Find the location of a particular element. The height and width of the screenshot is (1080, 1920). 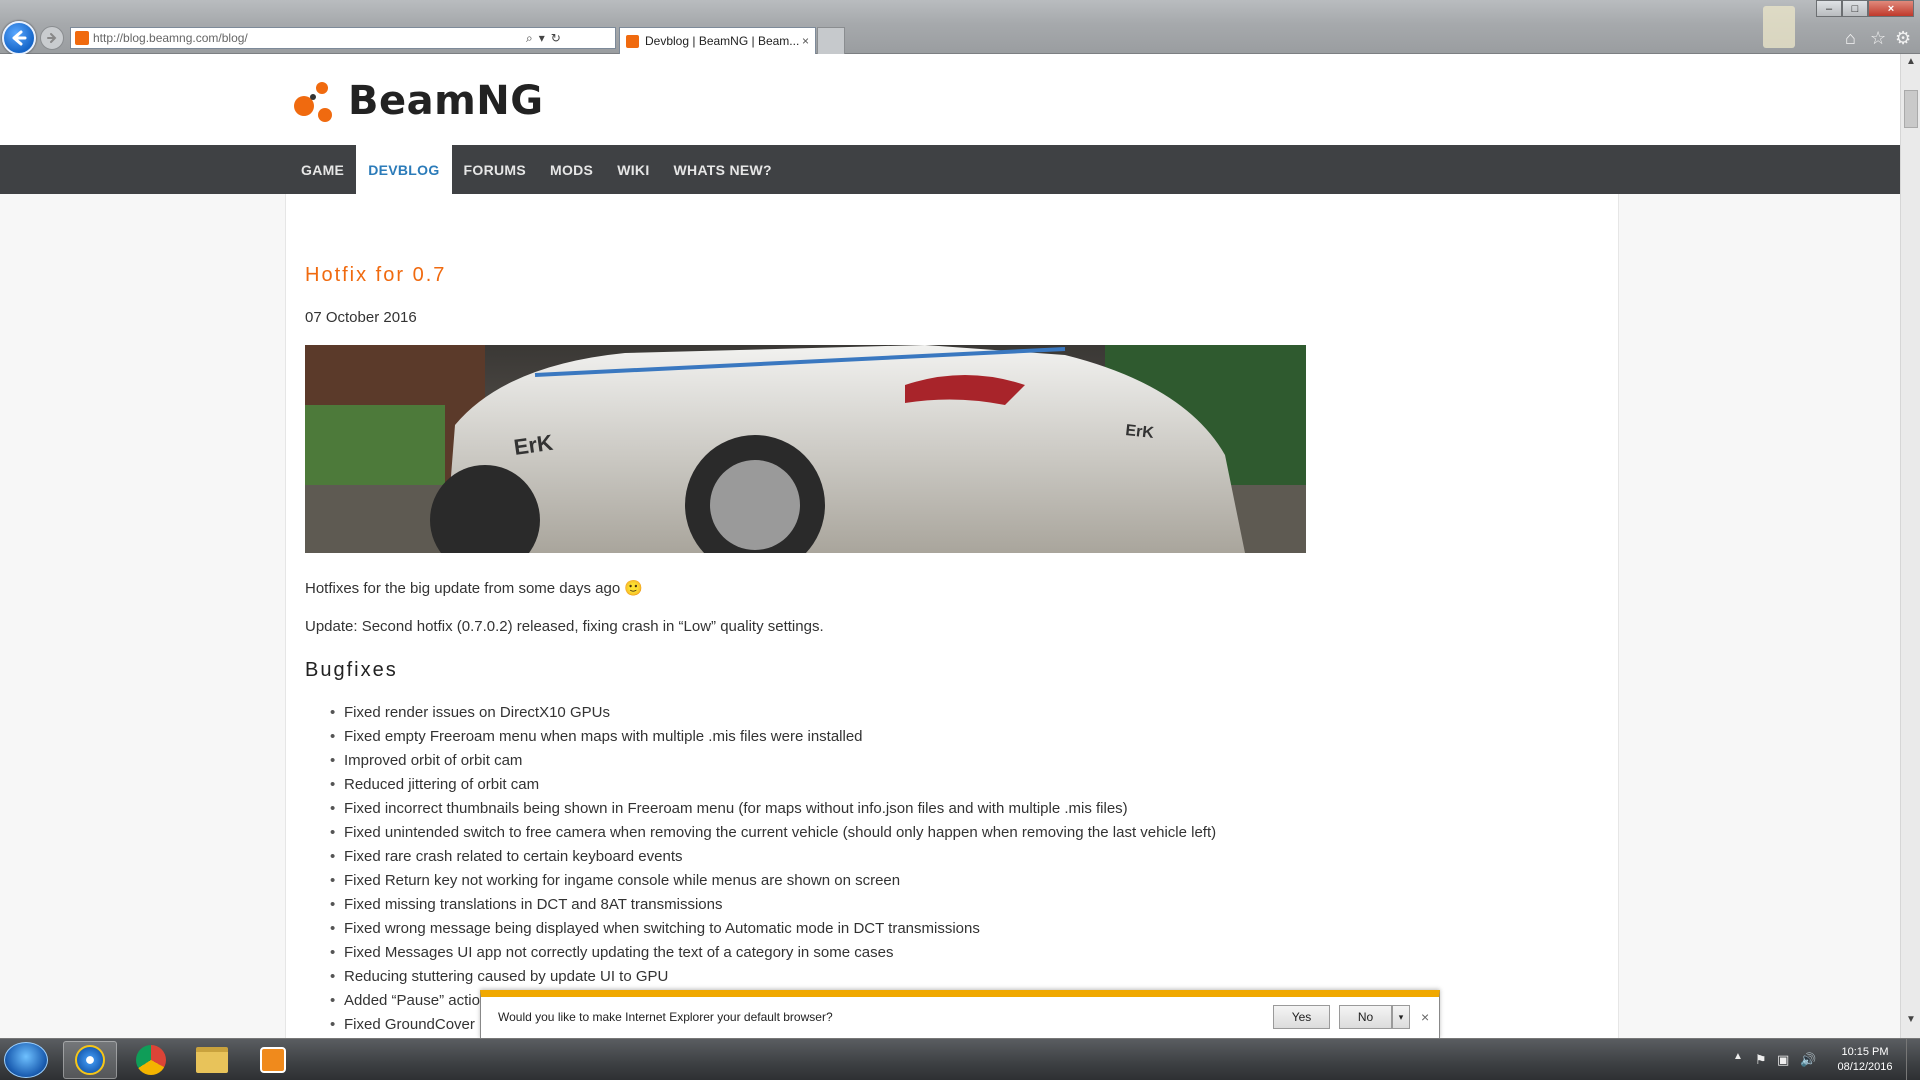

car-illustration: ErK ErK is located at coordinates (805, 449).